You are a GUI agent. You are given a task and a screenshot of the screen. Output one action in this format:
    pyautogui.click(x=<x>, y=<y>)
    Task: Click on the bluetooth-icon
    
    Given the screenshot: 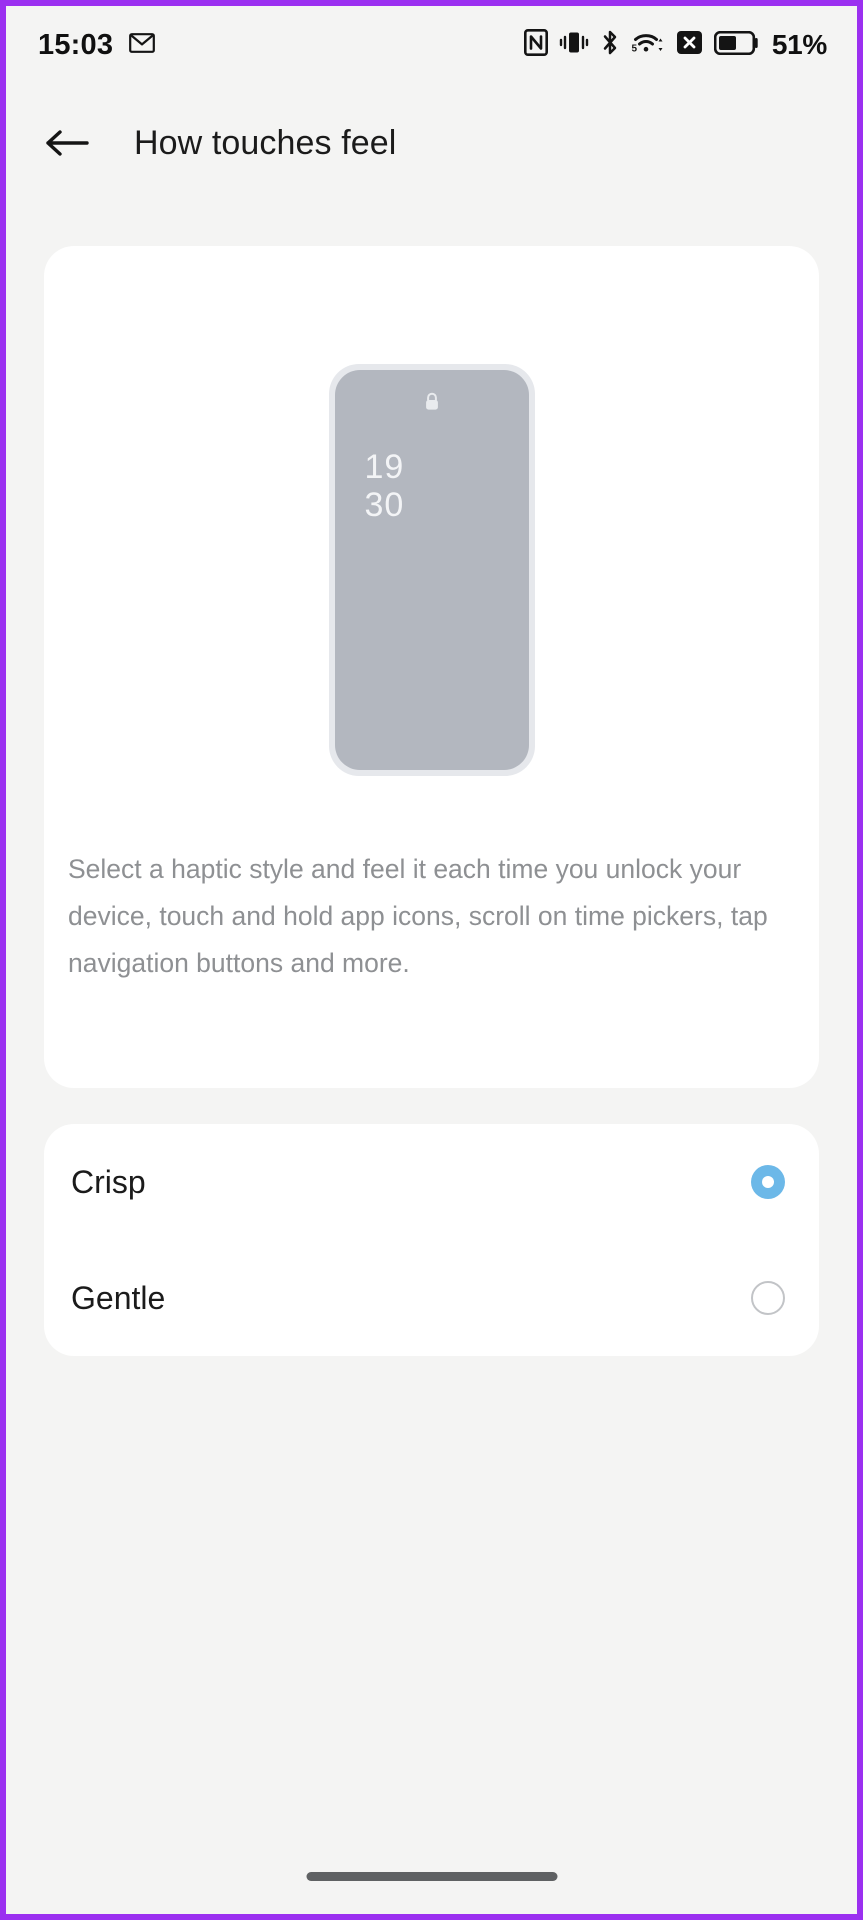 What is the action you would take?
    pyautogui.click(x=610, y=45)
    